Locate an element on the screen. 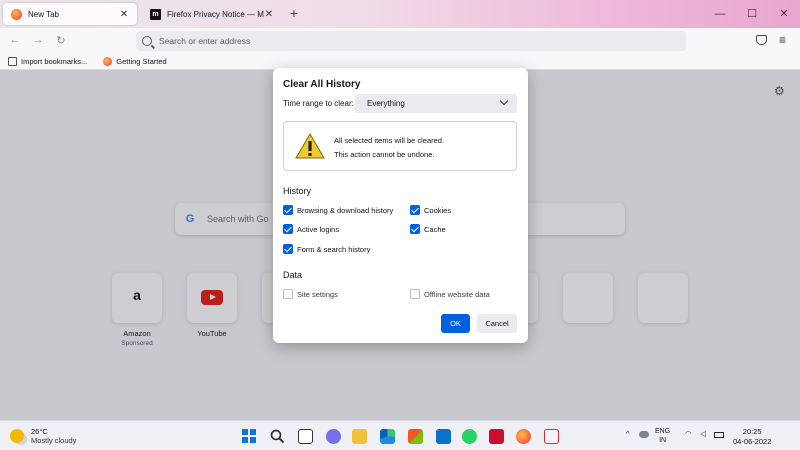 The width and height of the screenshot is (800, 450). clock: 20:25 04-06-2022 is located at coordinates (752, 437).